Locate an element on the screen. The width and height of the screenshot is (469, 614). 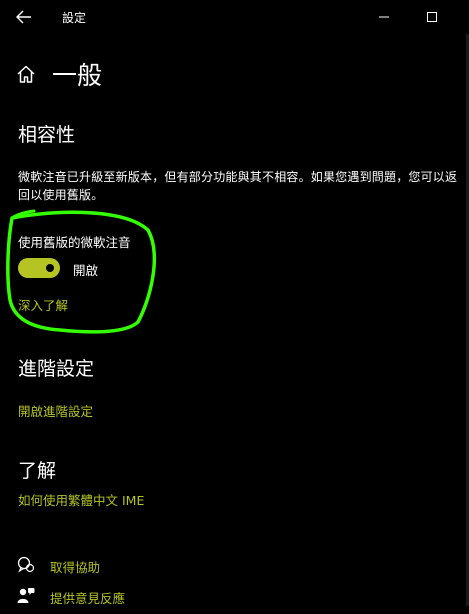
minimize-button is located at coordinates (384, 17).